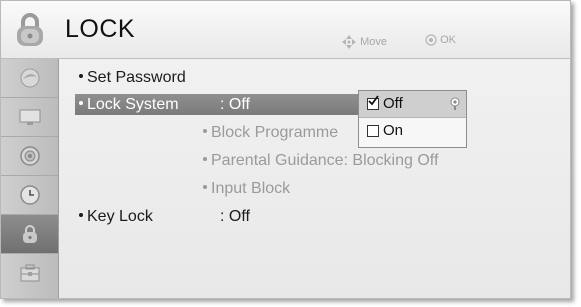 The image size is (581, 307). Describe the element at coordinates (393, 103) in the screenshot. I see `option-label: Off` at that location.